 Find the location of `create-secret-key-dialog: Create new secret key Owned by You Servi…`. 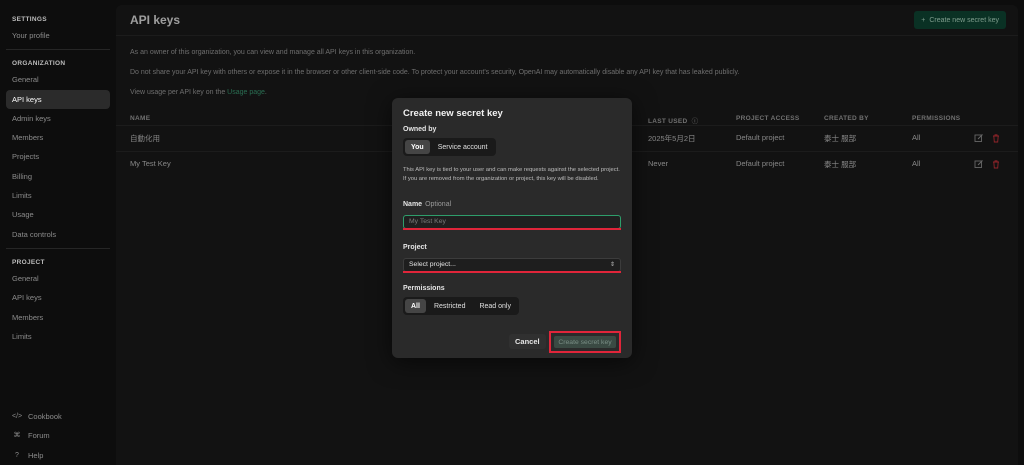

create-secret-key-dialog: Create new secret key Owned by You Servi… is located at coordinates (512, 228).